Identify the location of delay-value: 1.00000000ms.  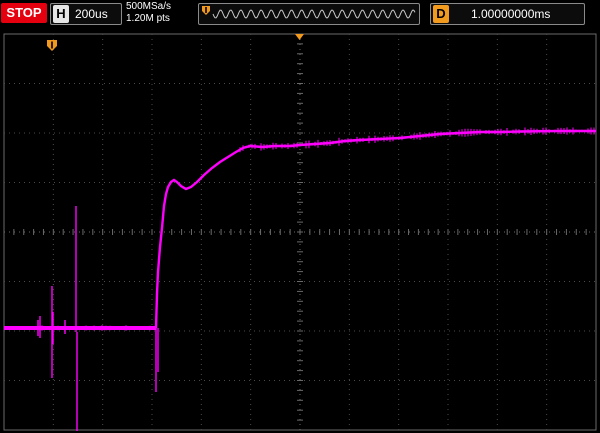
(511, 14).